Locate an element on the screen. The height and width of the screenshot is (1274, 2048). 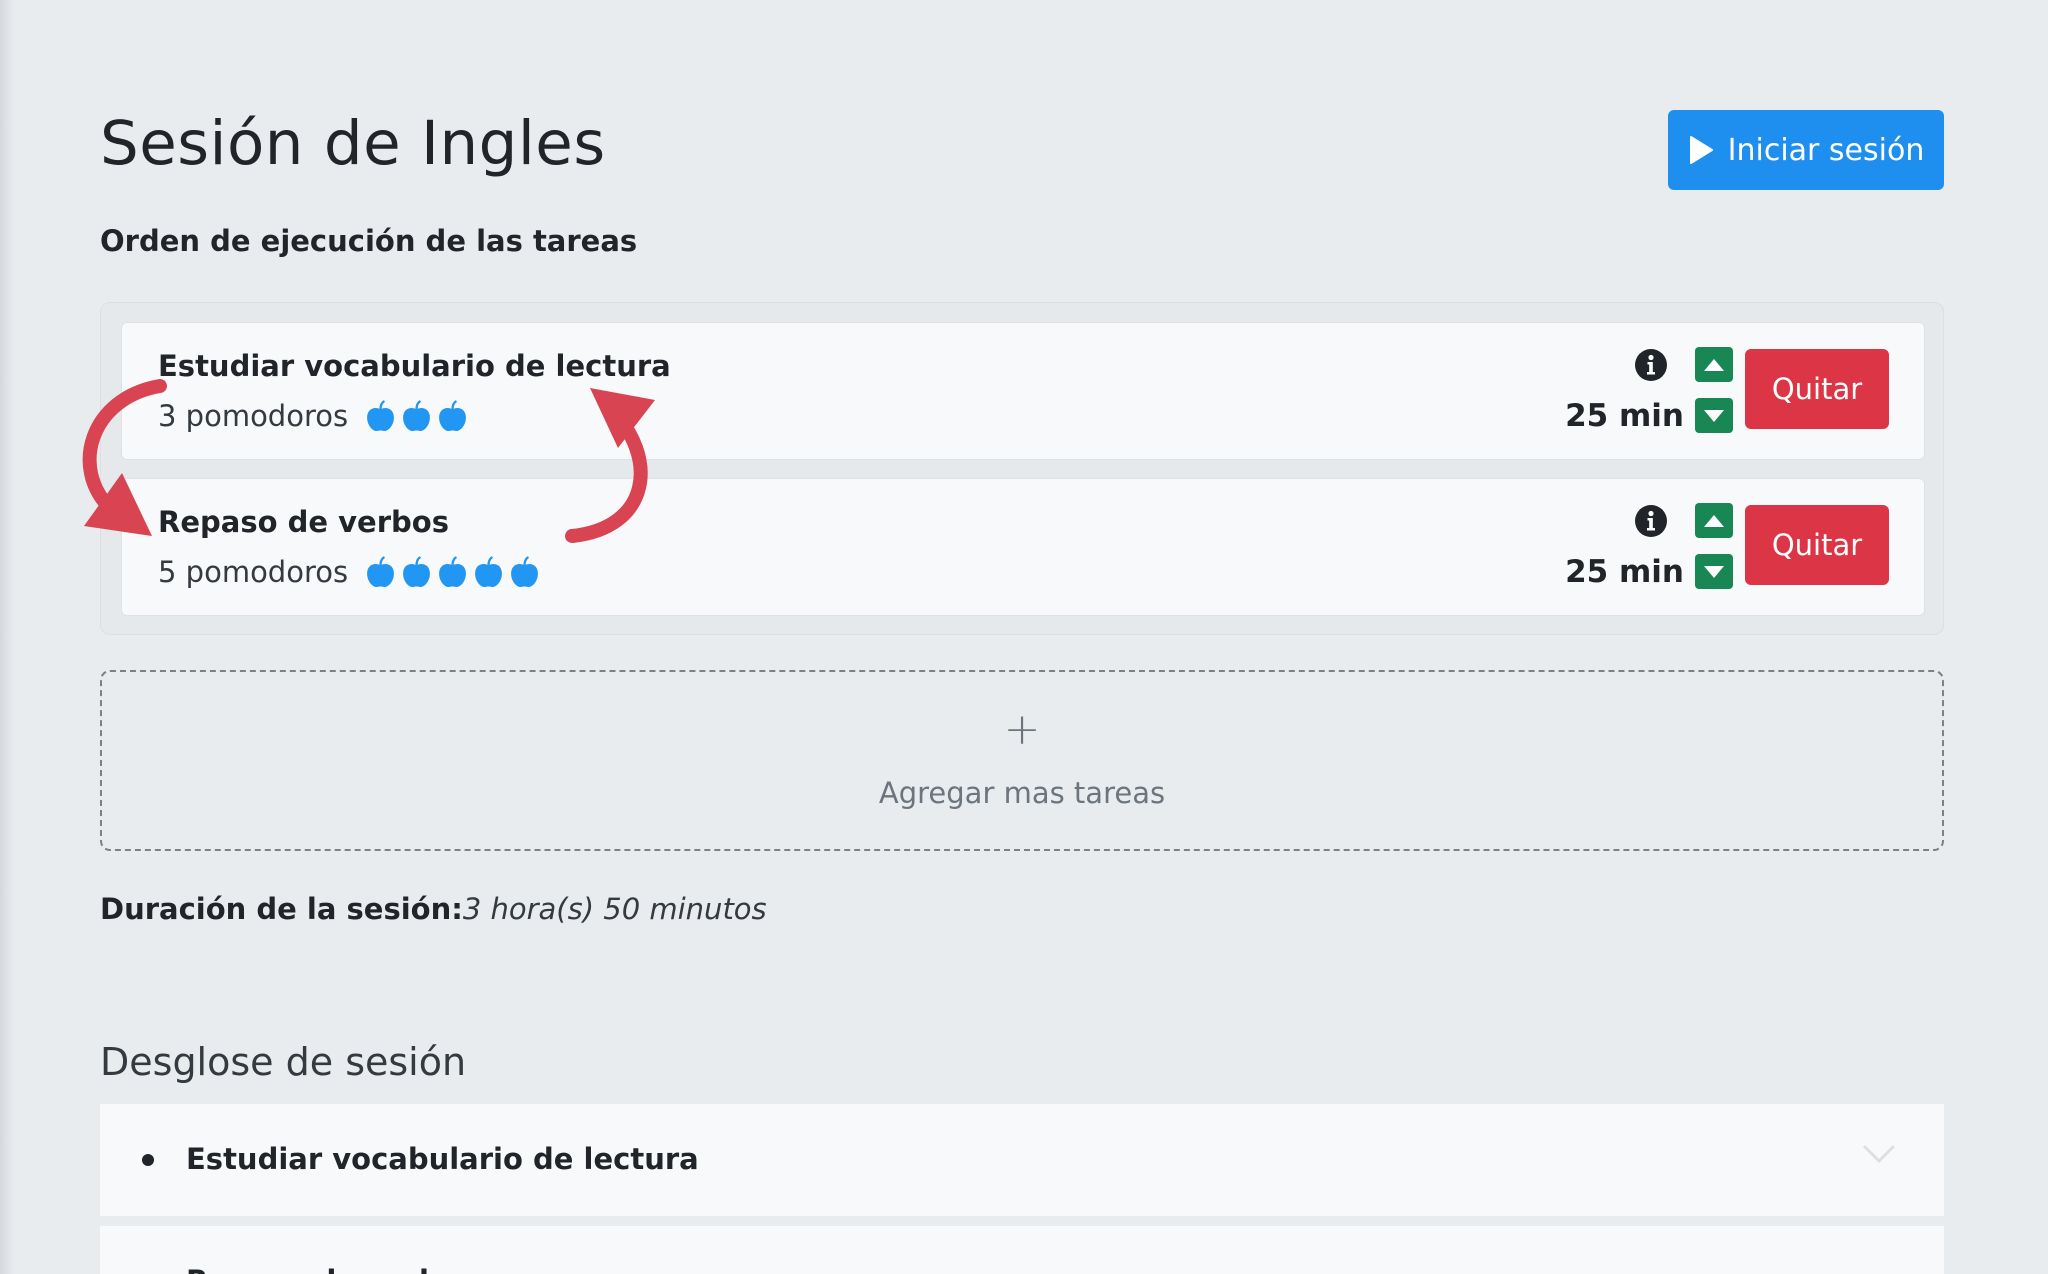
breakdown-title: Desglose de sesión is located at coordinates (283, 1062).